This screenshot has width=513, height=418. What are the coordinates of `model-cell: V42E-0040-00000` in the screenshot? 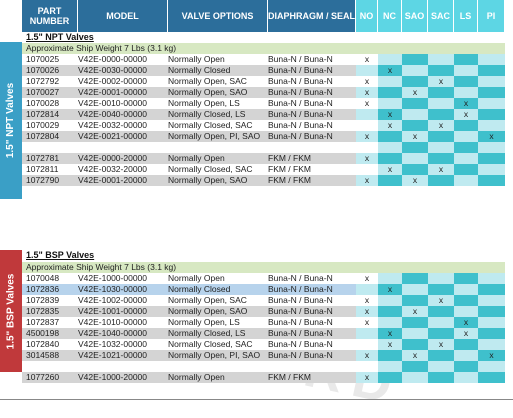 It's located at (113, 114).